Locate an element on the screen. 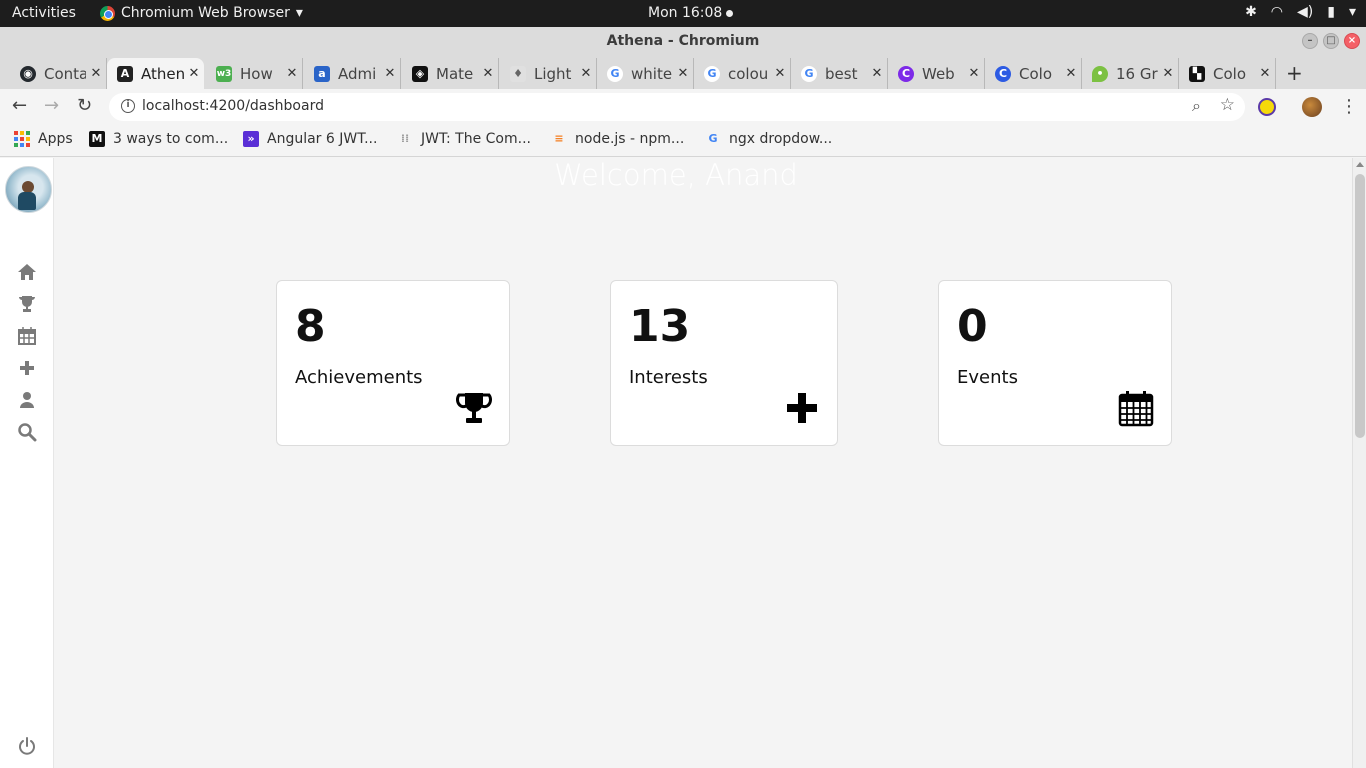  w3-icon: w3 is located at coordinates (224, 73).